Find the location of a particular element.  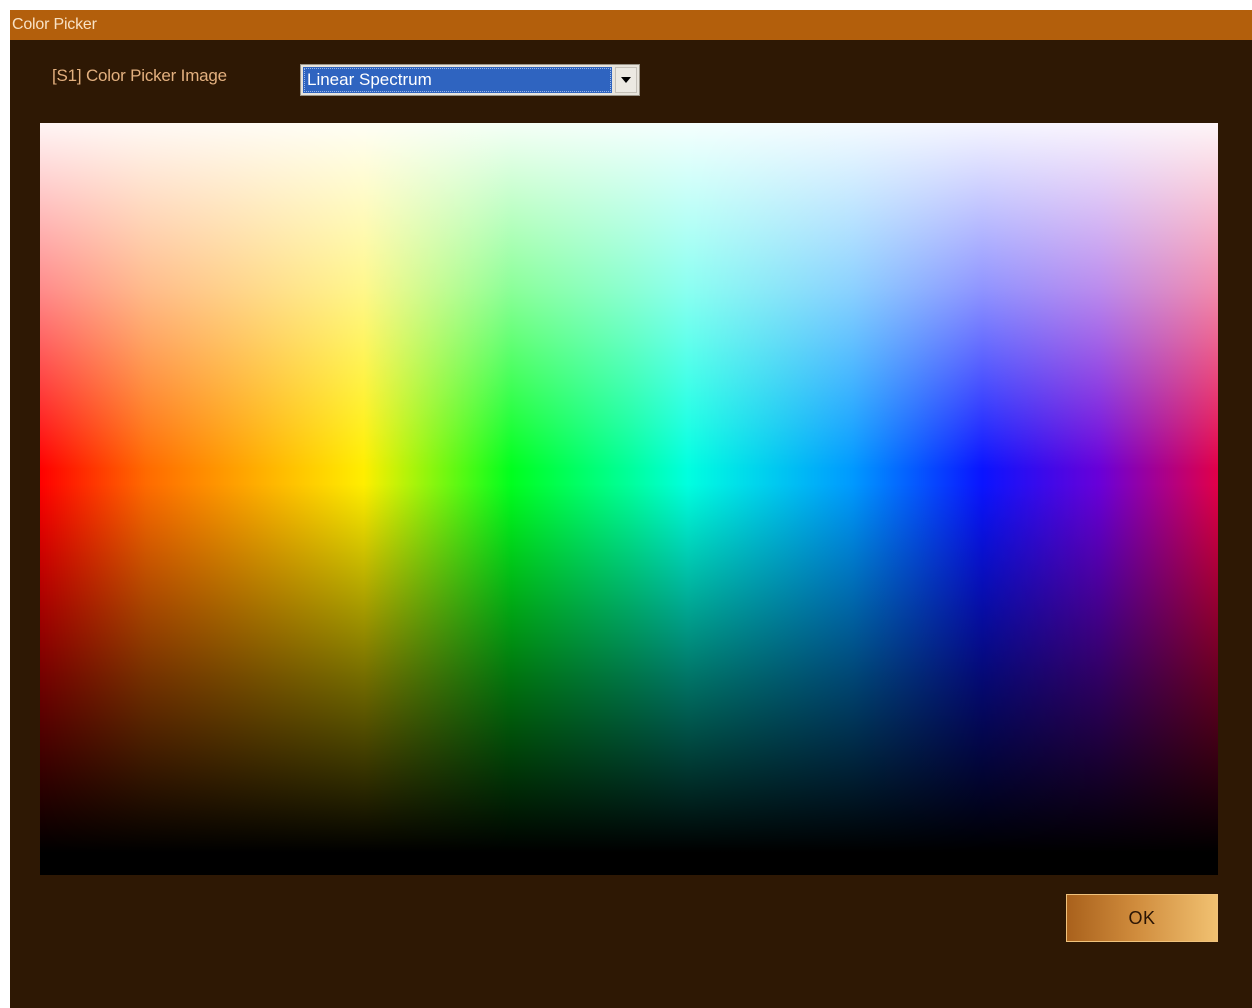

title-bar: Color Picker is located at coordinates (631, 25).